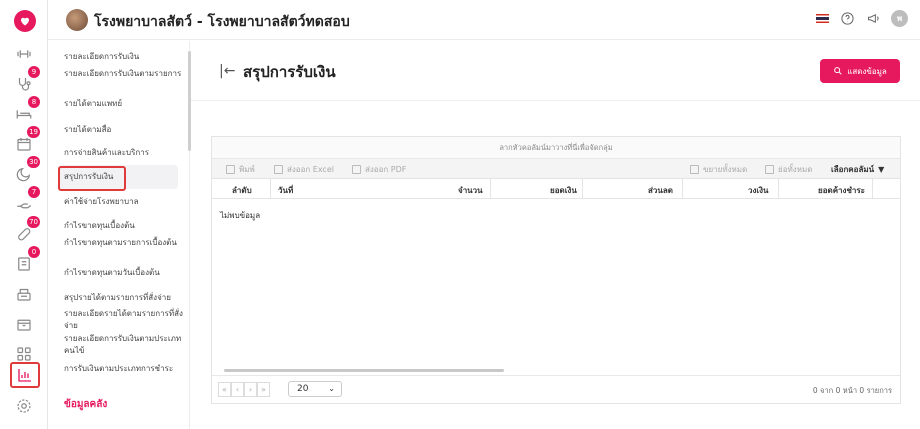 The image size is (920, 429). I want to click on document-icon: 0, so click(26, 261).